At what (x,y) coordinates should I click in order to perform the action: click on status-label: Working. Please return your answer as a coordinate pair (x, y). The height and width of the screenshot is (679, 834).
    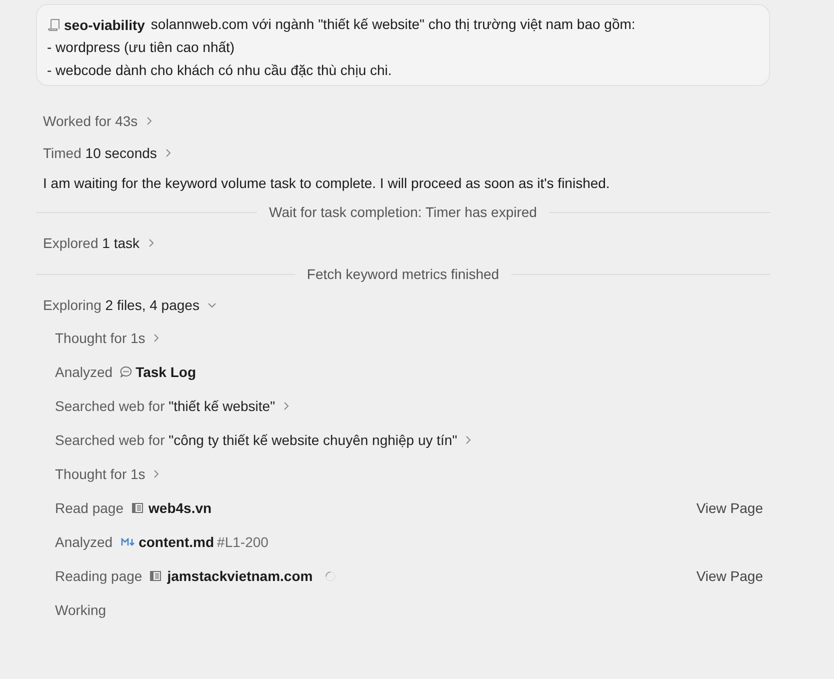
    Looking at the image, I should click on (80, 610).